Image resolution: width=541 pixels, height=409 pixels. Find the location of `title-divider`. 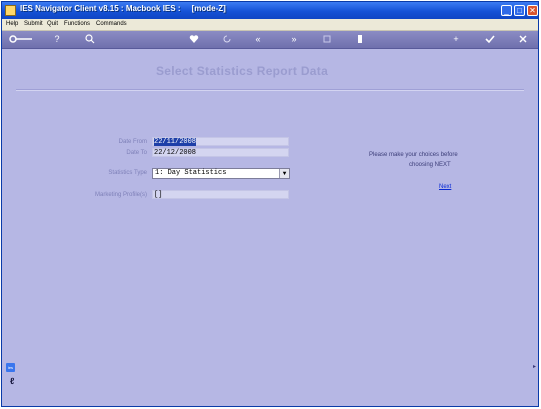

title-divider is located at coordinates (270, 90).